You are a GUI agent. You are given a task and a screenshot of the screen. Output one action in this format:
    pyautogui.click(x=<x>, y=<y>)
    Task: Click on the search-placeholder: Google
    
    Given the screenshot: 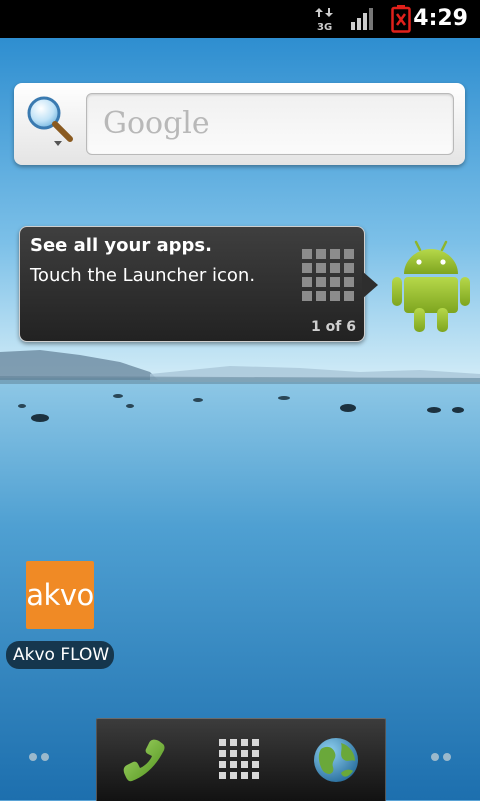 What is the action you would take?
    pyautogui.click(x=156, y=123)
    